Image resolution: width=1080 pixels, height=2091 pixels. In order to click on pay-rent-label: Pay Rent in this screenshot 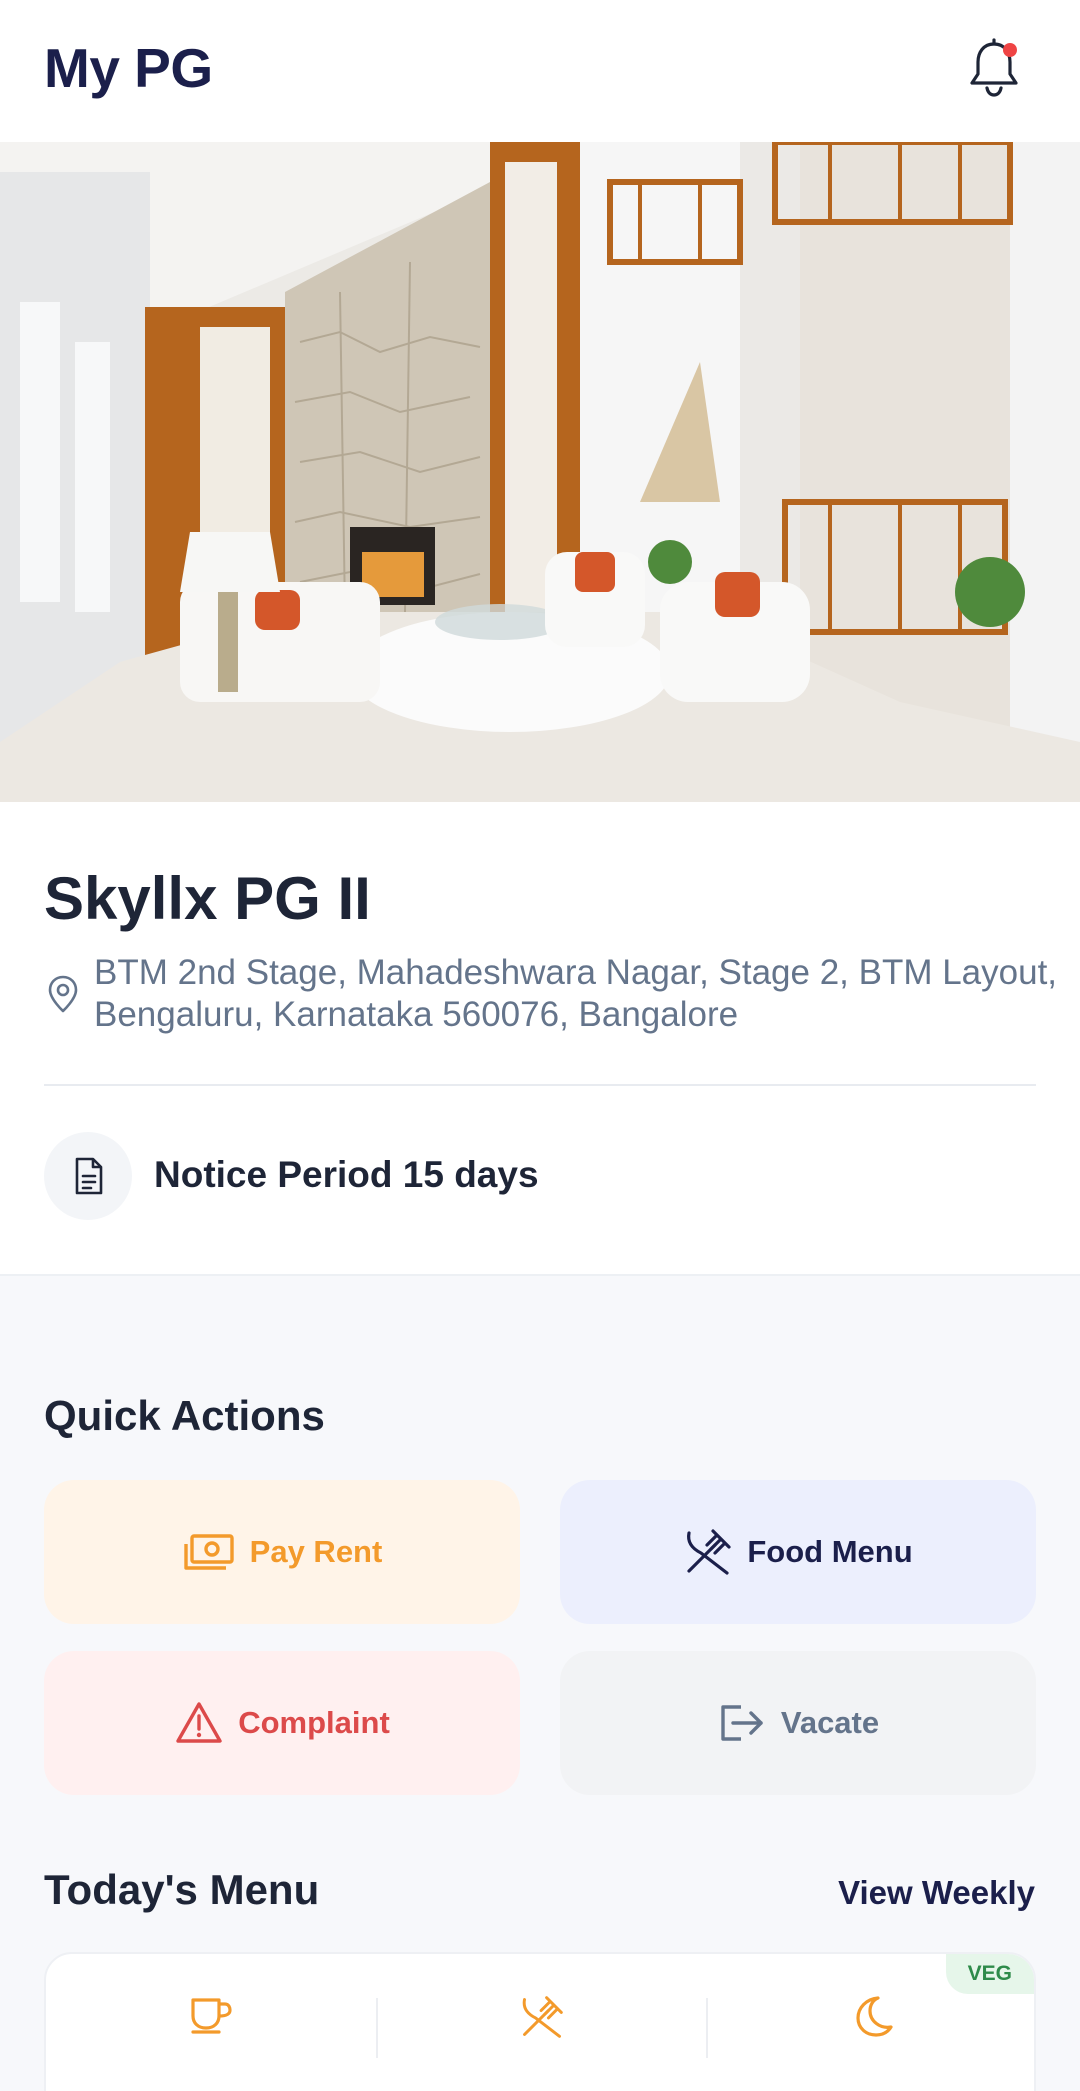, I will do `click(316, 1551)`.